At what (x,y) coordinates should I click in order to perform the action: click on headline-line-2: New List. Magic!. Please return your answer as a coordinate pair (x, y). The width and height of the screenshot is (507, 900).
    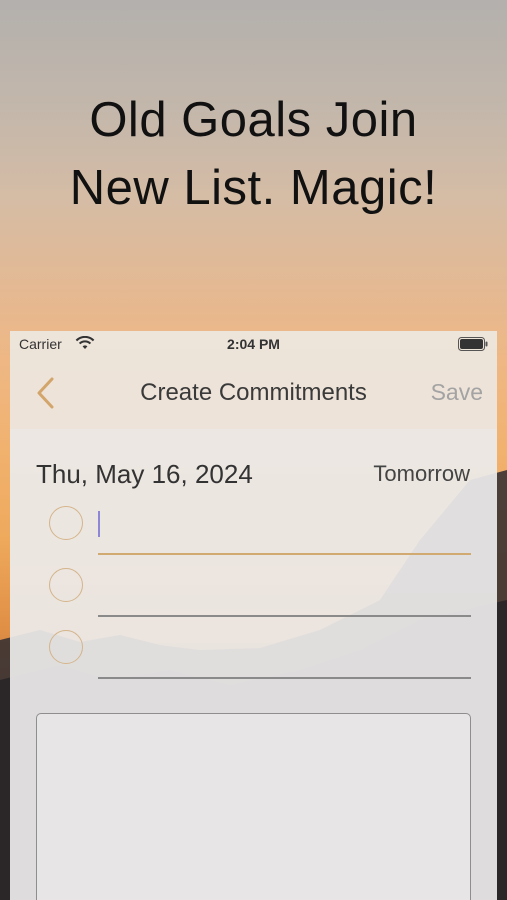
    Looking at the image, I should click on (253, 188).